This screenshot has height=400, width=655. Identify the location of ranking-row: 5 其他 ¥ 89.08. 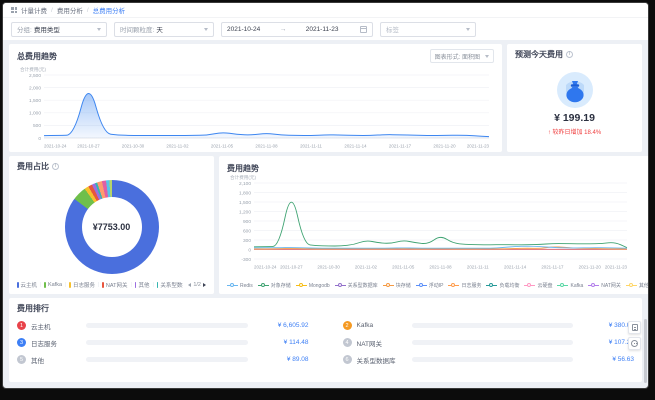
(163, 359).